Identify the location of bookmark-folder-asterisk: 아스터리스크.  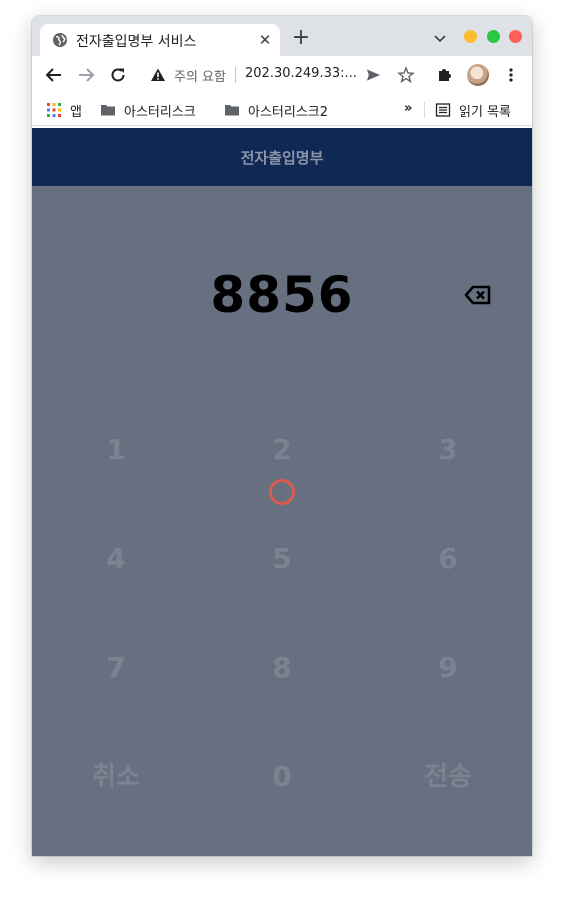
(160, 110).